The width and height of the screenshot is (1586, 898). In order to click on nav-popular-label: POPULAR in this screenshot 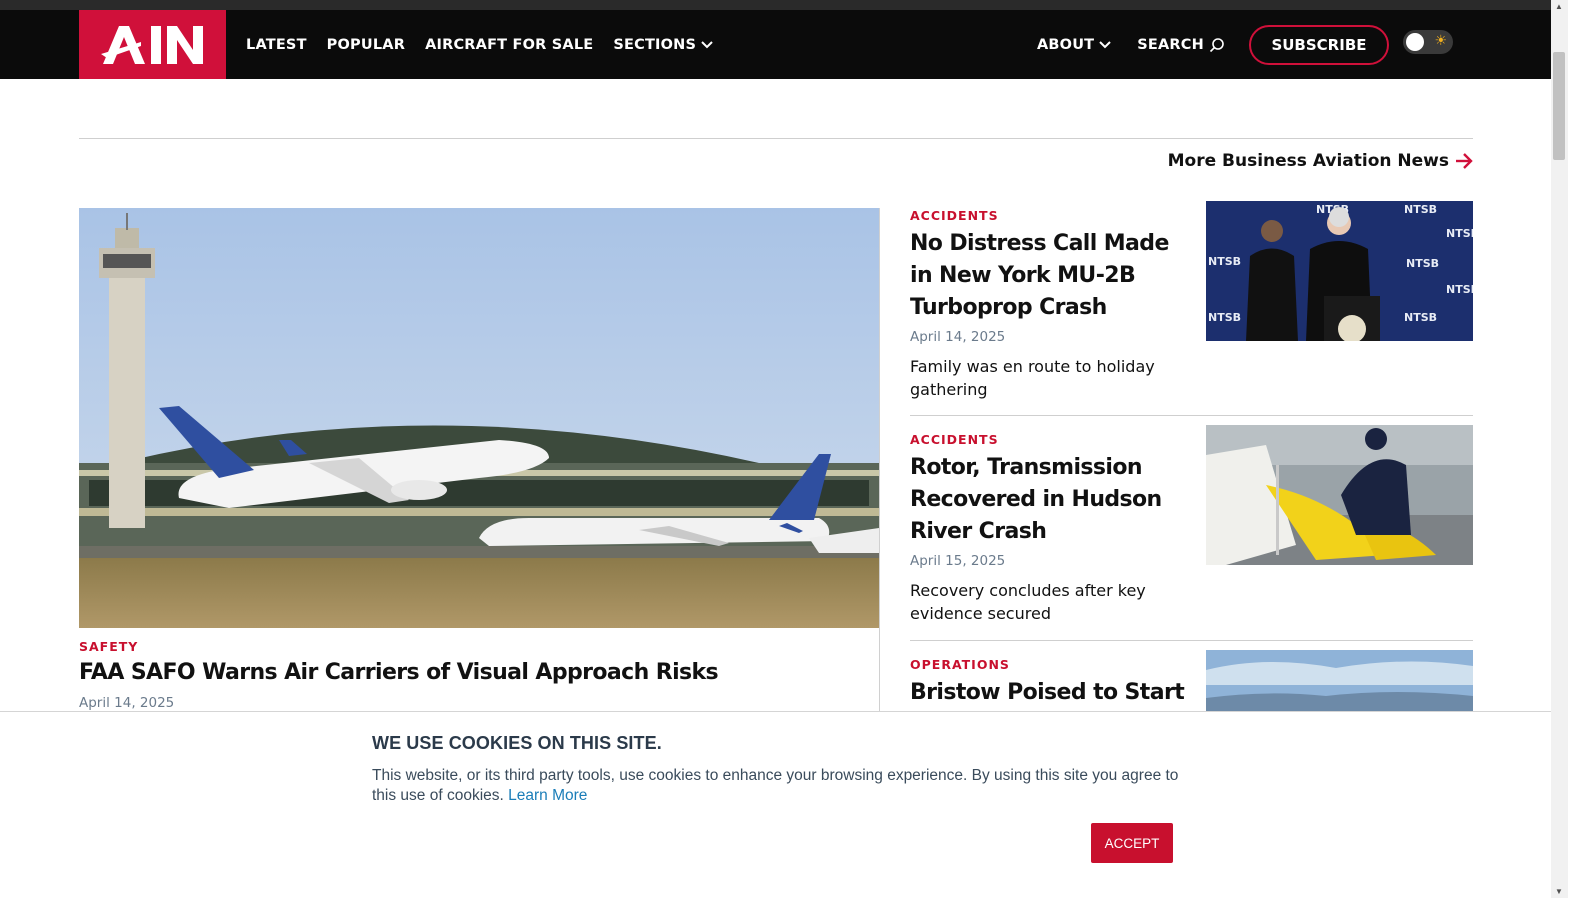, I will do `click(366, 44)`.